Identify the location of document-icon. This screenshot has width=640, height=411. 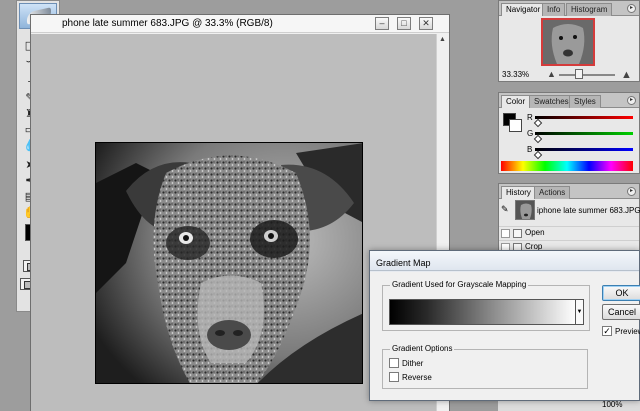
(517, 233).